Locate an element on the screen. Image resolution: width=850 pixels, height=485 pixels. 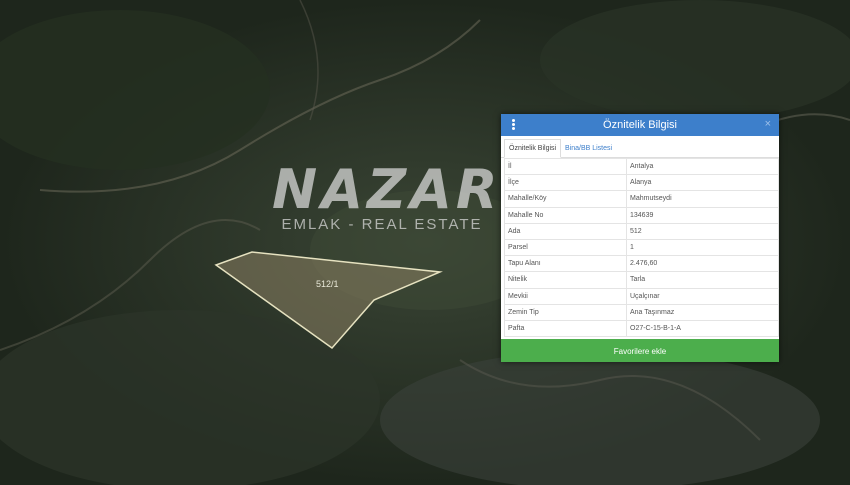
row-value: Tarla is located at coordinates (702, 280).